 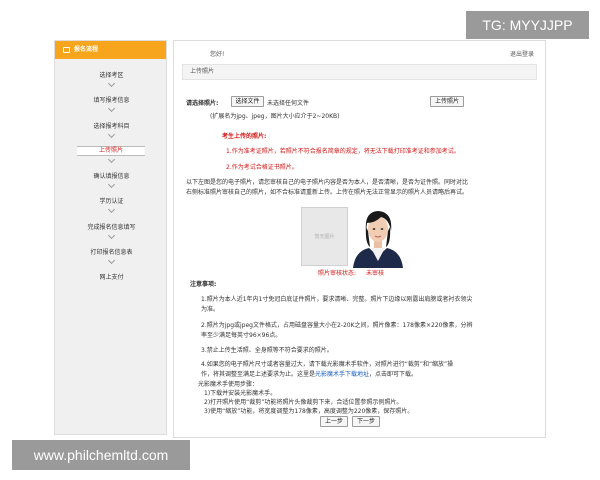 I want to click on next-step-button: 下一步, so click(x=366, y=421).